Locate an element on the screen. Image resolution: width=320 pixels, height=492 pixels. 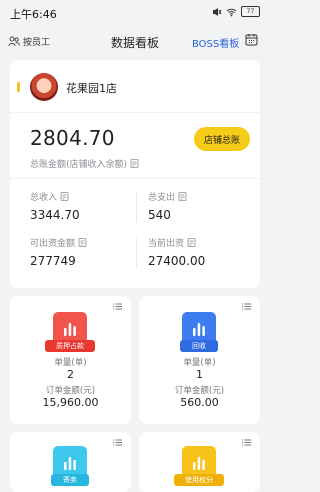
status-time: 上午6:46 is located at coordinates (33, 14).